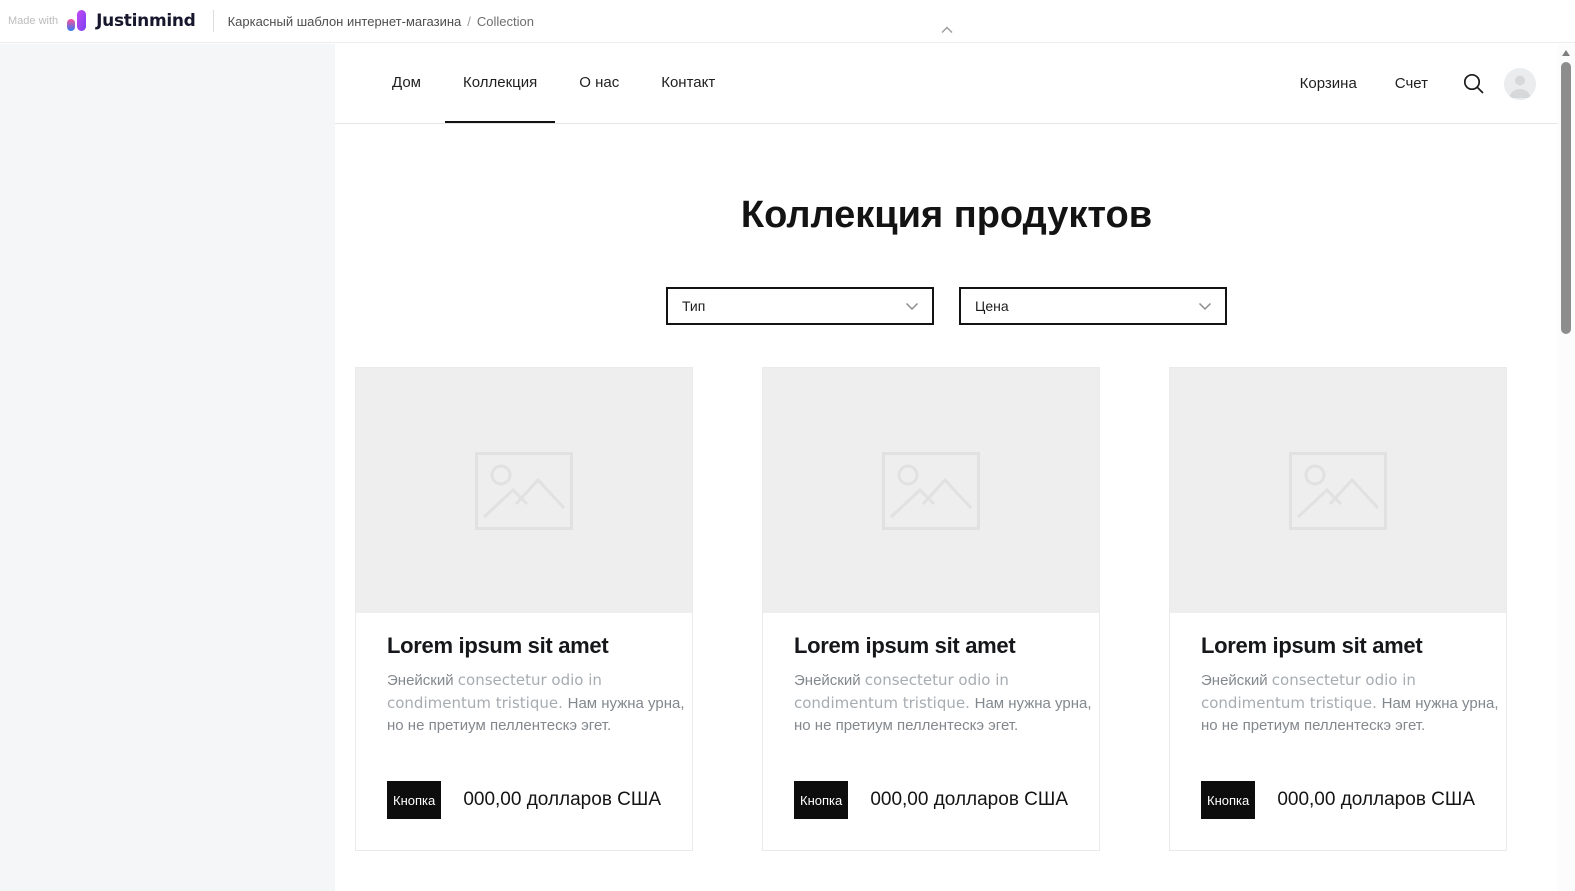 The width and height of the screenshot is (1575, 891). What do you see at coordinates (1093, 306) in the screenshot?
I see `filter-price-select: Цена` at bounding box center [1093, 306].